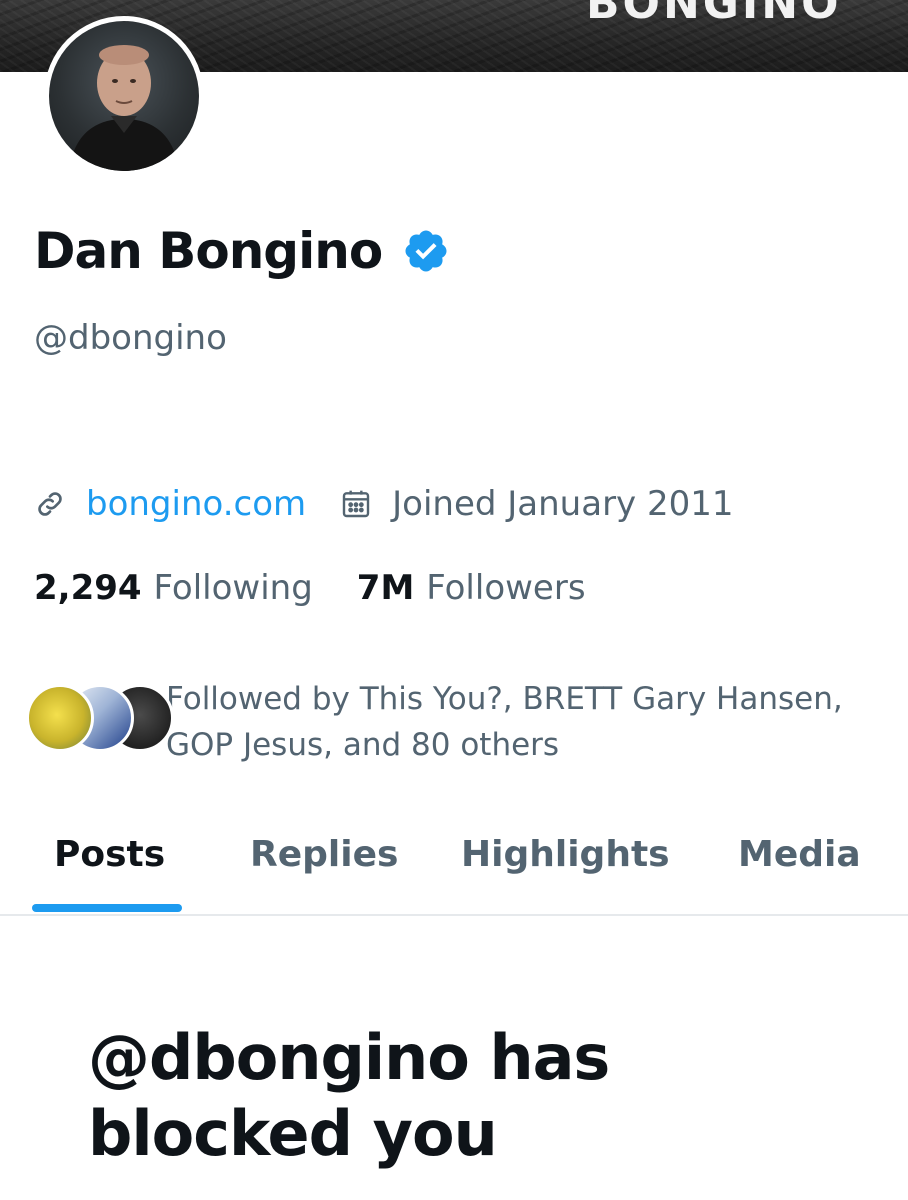 This screenshot has height=1200, width=908. I want to click on display-name: Dan Bongino, so click(208, 251).